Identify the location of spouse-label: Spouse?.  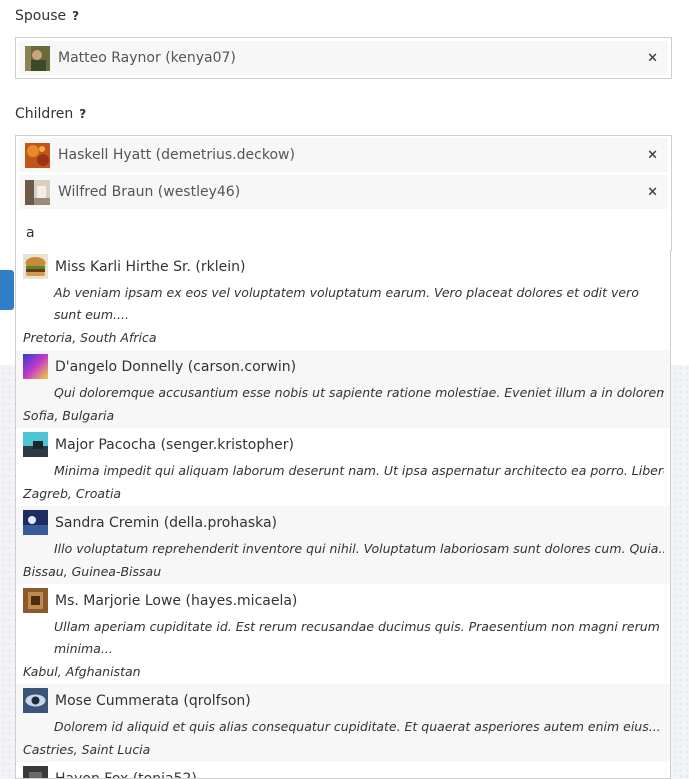
(47, 16).